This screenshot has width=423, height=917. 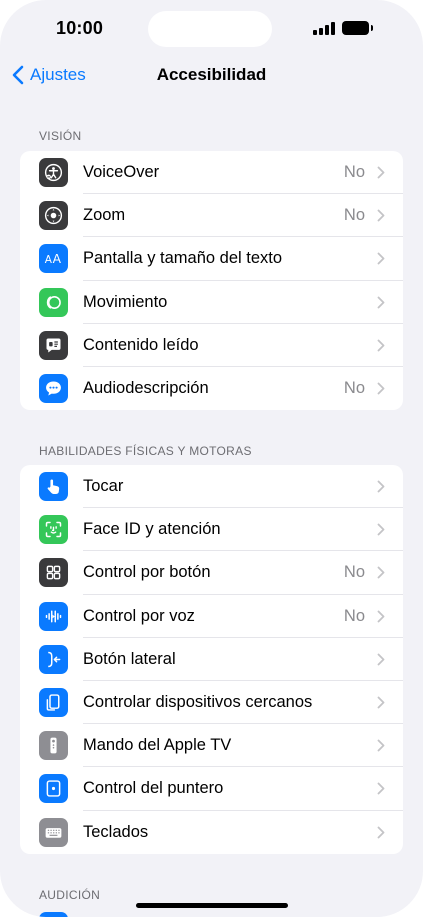 What do you see at coordinates (53, 789) in the screenshot?
I see `pointer-control-icon` at bounding box center [53, 789].